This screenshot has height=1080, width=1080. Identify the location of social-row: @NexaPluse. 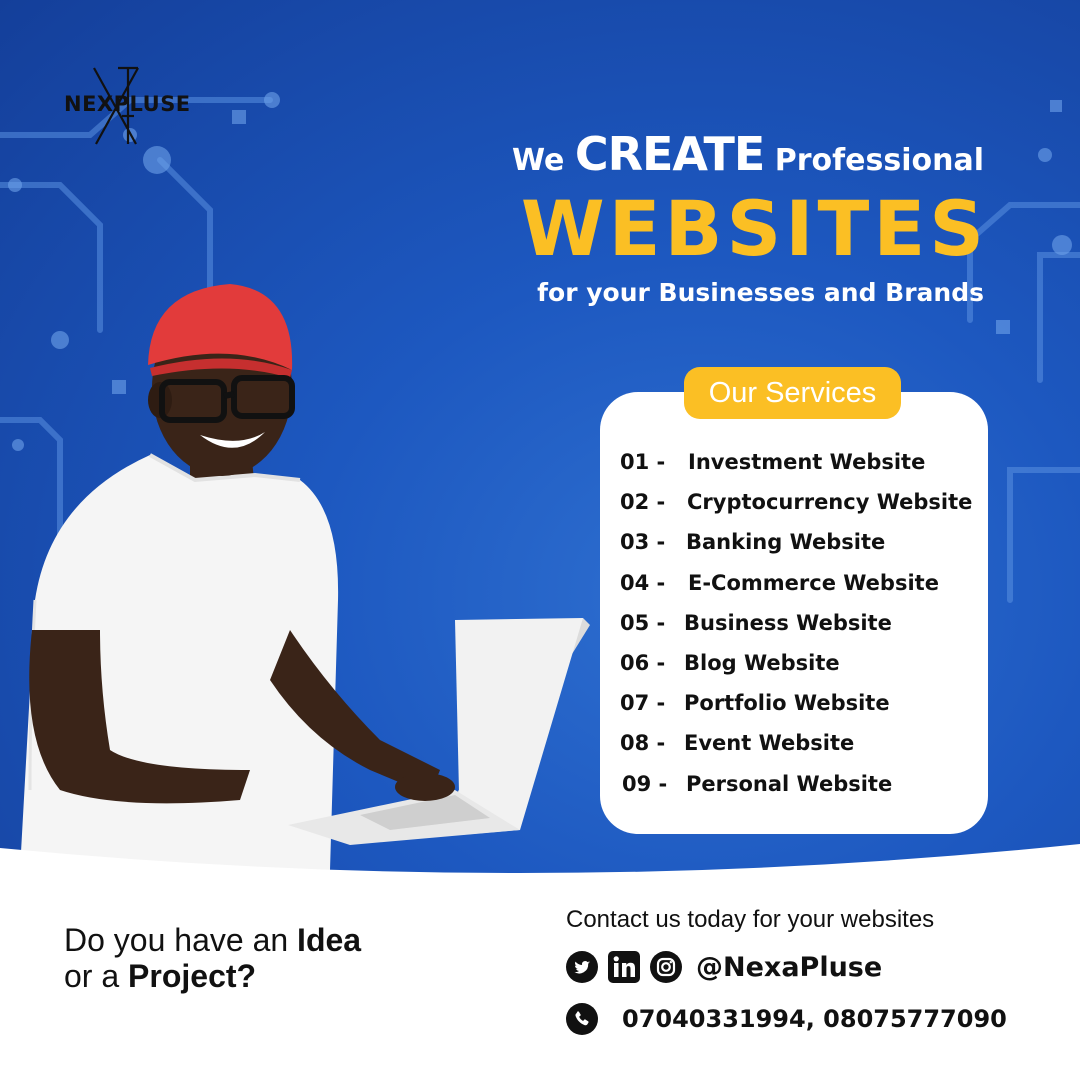
(786, 967).